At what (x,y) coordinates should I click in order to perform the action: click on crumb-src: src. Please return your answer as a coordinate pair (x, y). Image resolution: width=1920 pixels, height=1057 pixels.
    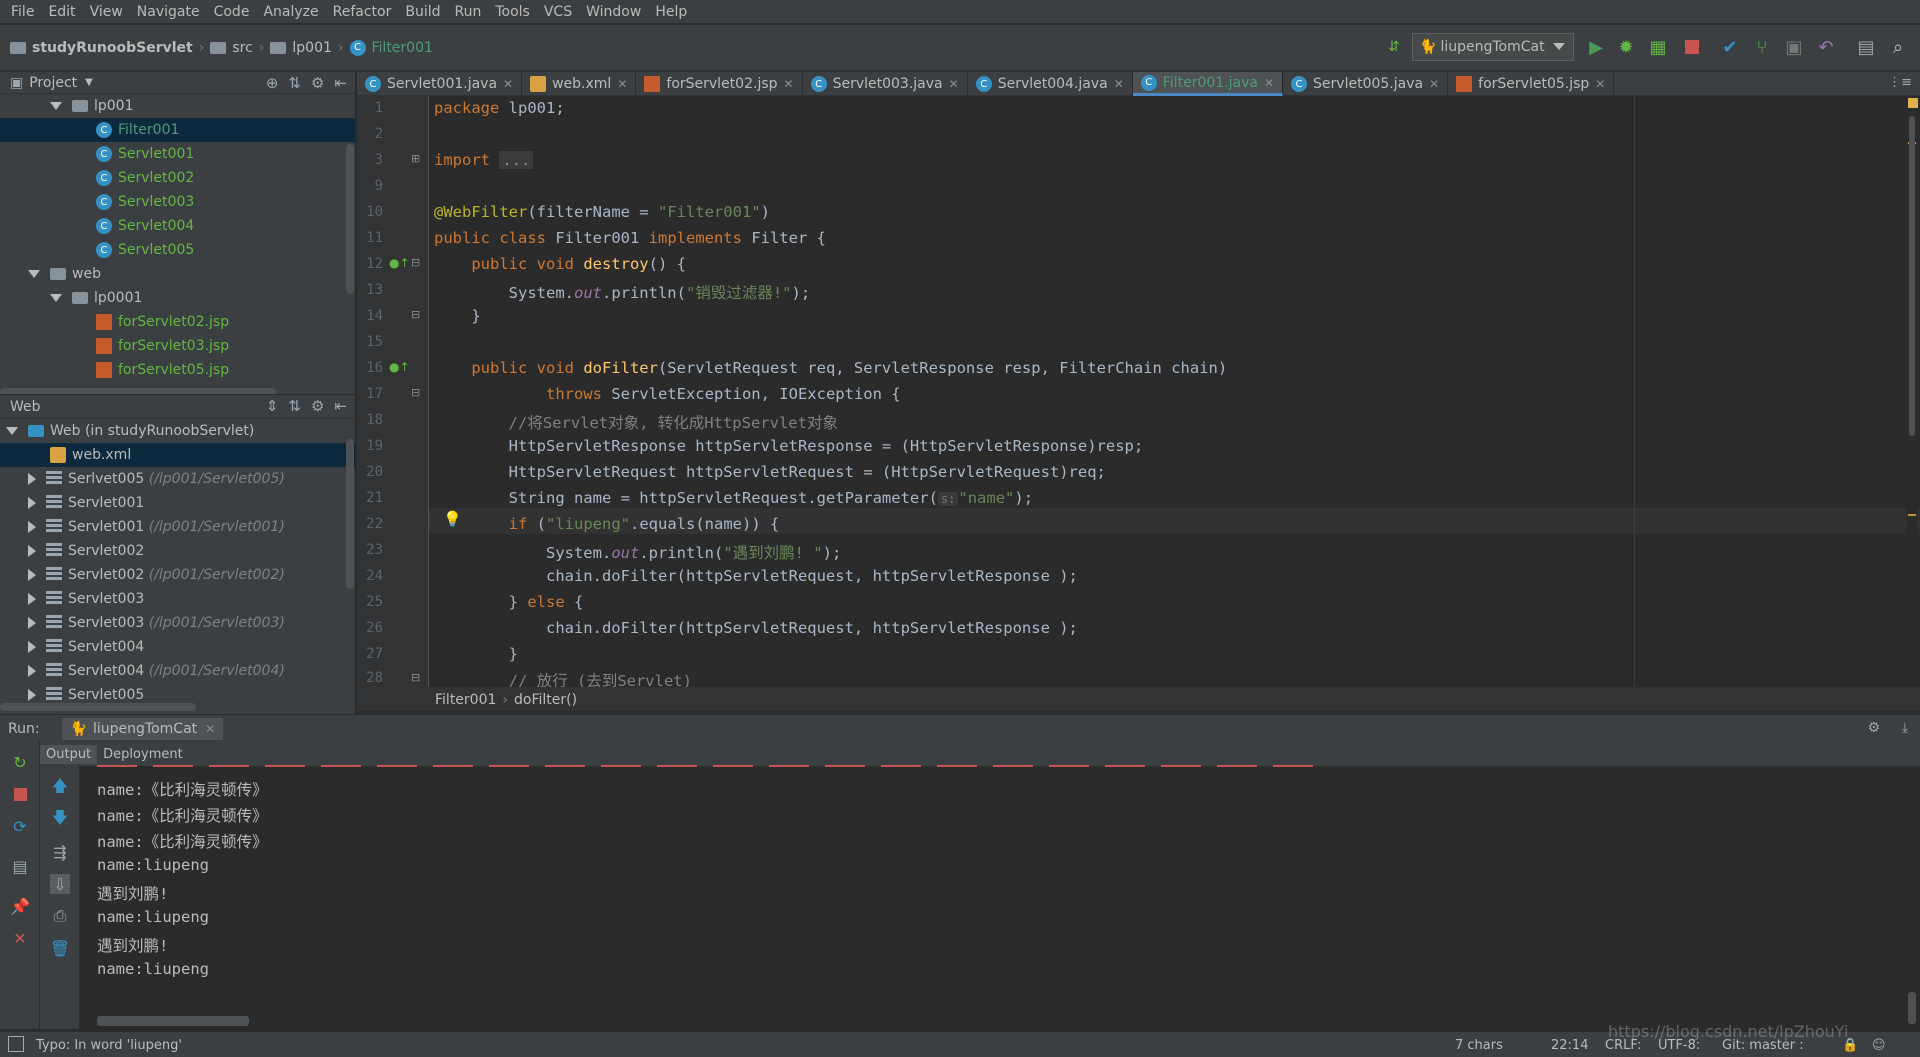
    Looking at the image, I should click on (242, 48).